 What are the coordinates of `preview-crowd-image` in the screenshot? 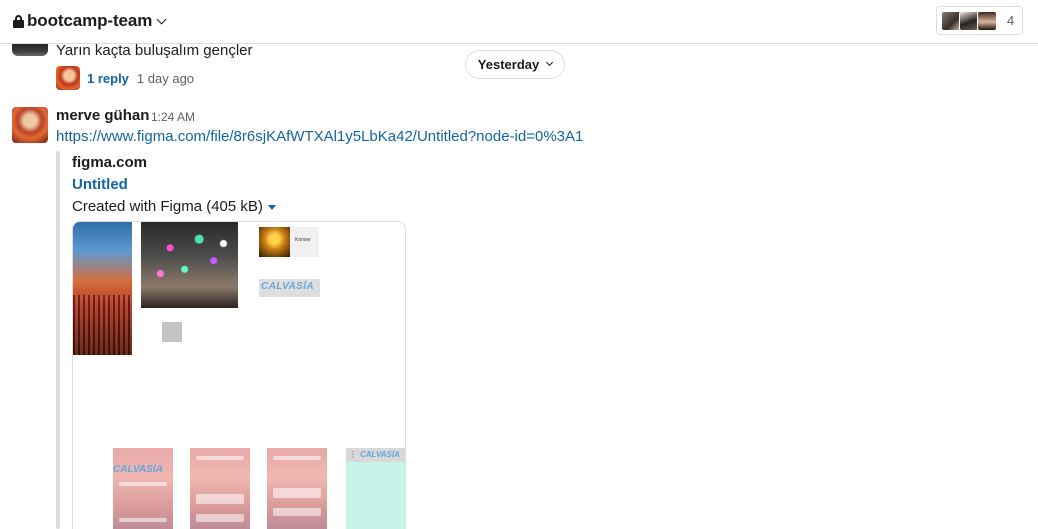 It's located at (102, 288).